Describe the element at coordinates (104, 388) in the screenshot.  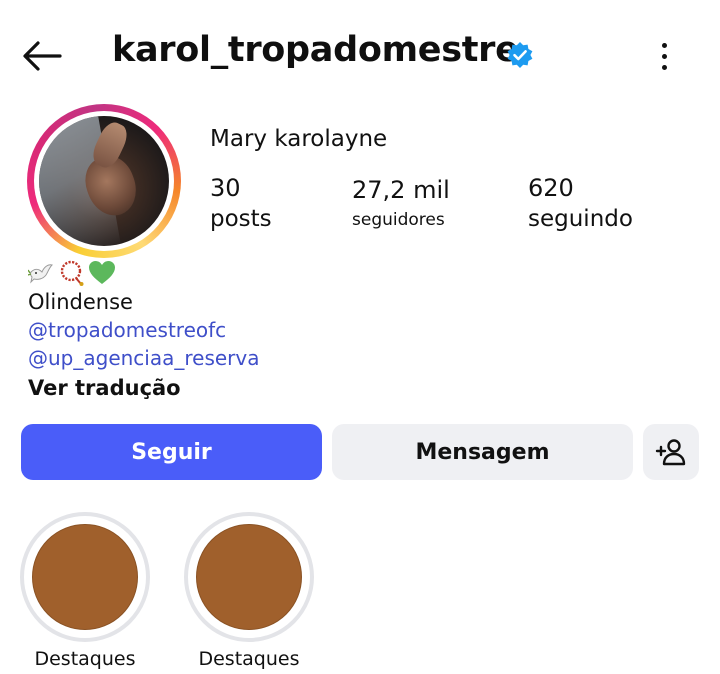
I see `see-translation-link: Ver tradução` at that location.